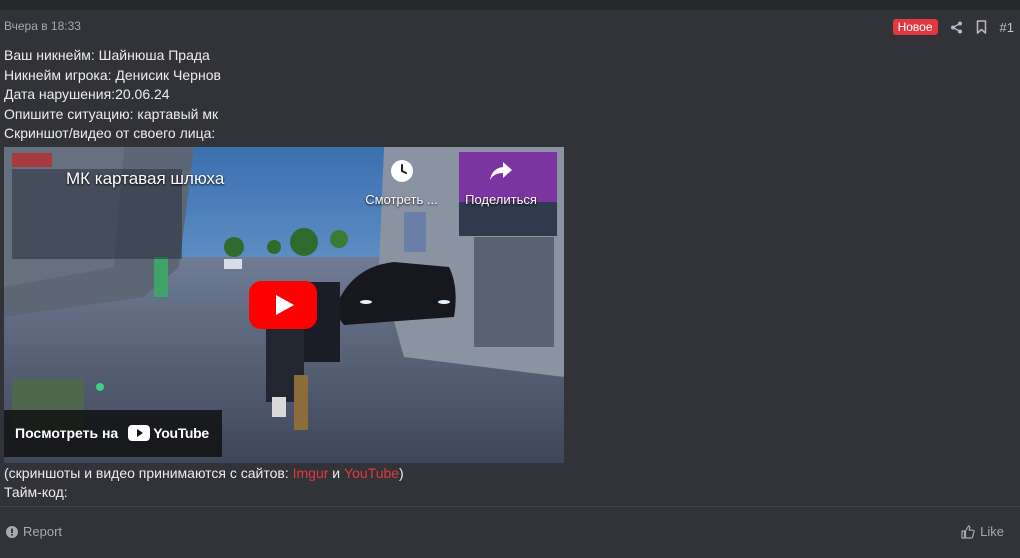 Image resolution: width=1020 pixels, height=558 pixels. I want to click on like-button: Like, so click(982, 531).